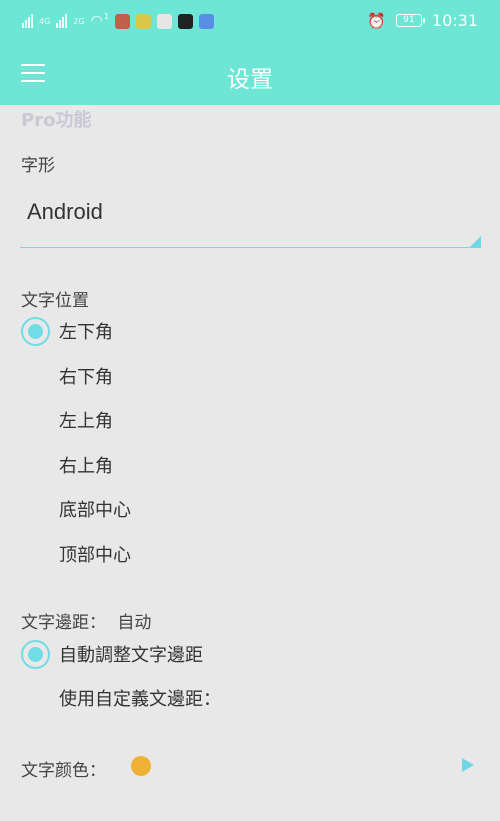 The height and width of the screenshot is (821, 500). Describe the element at coordinates (376, 20) in the screenshot. I see `alarm-icon: ⏰` at that location.